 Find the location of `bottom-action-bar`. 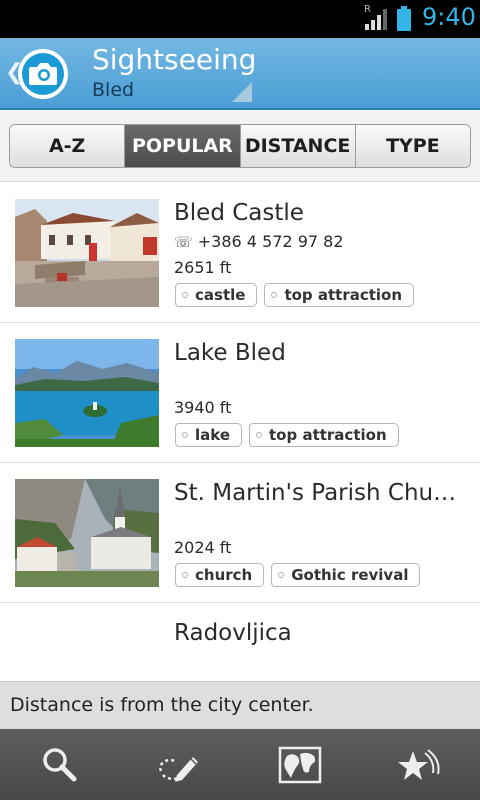

bottom-action-bar is located at coordinates (240, 764).